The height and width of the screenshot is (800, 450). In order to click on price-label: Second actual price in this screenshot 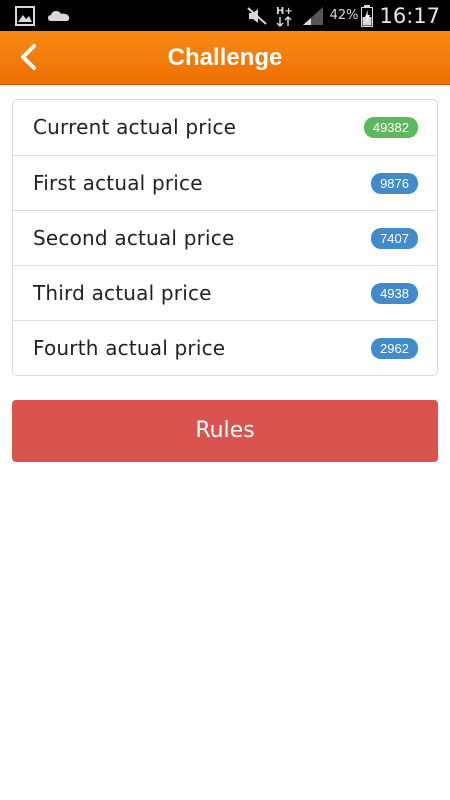, I will do `click(134, 238)`.